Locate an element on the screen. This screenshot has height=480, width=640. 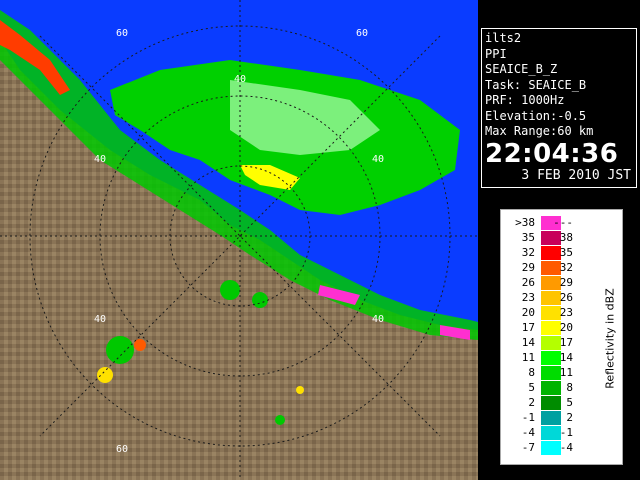
legend-row-low: 14 is located at coordinates (528, 342).